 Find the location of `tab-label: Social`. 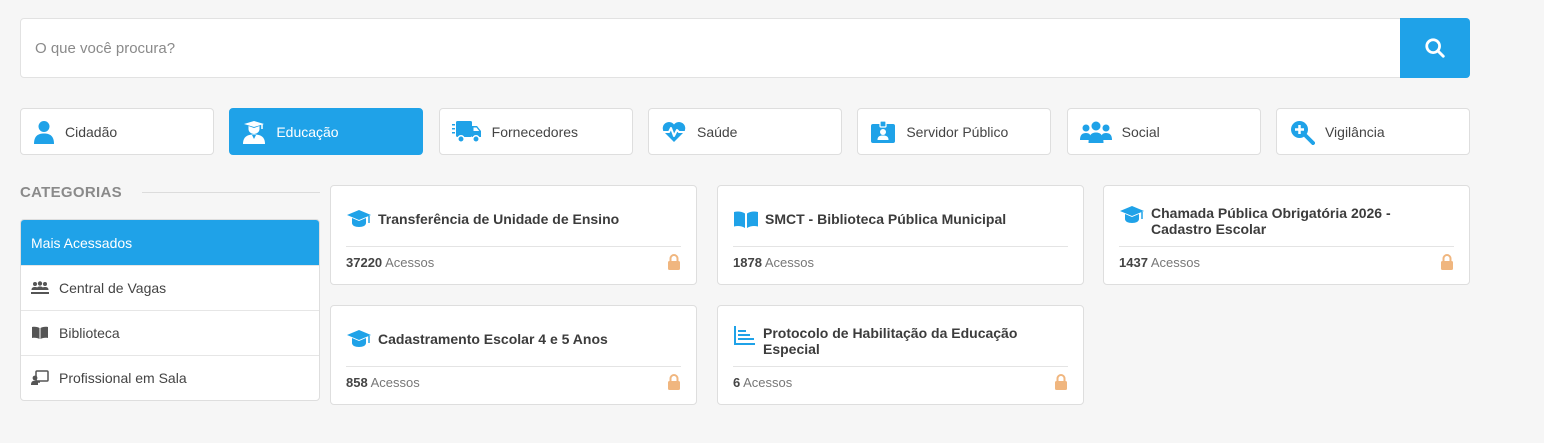

tab-label: Social is located at coordinates (1140, 131).